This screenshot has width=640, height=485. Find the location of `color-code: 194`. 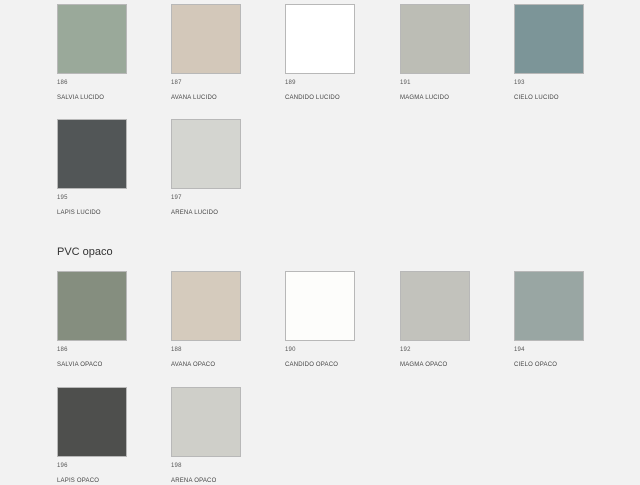

color-code: 194 is located at coordinates (519, 350).